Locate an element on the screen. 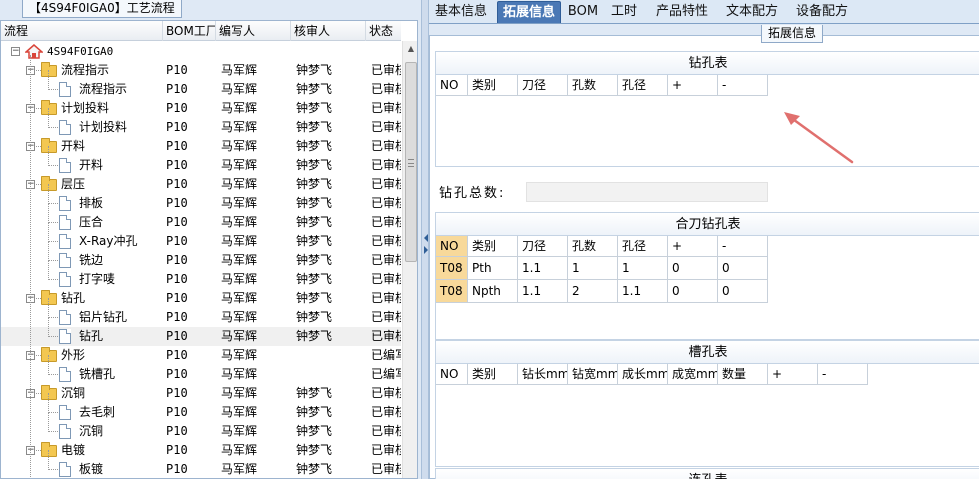 The image size is (979, 479). combo-col-no: NO is located at coordinates (452, 246).